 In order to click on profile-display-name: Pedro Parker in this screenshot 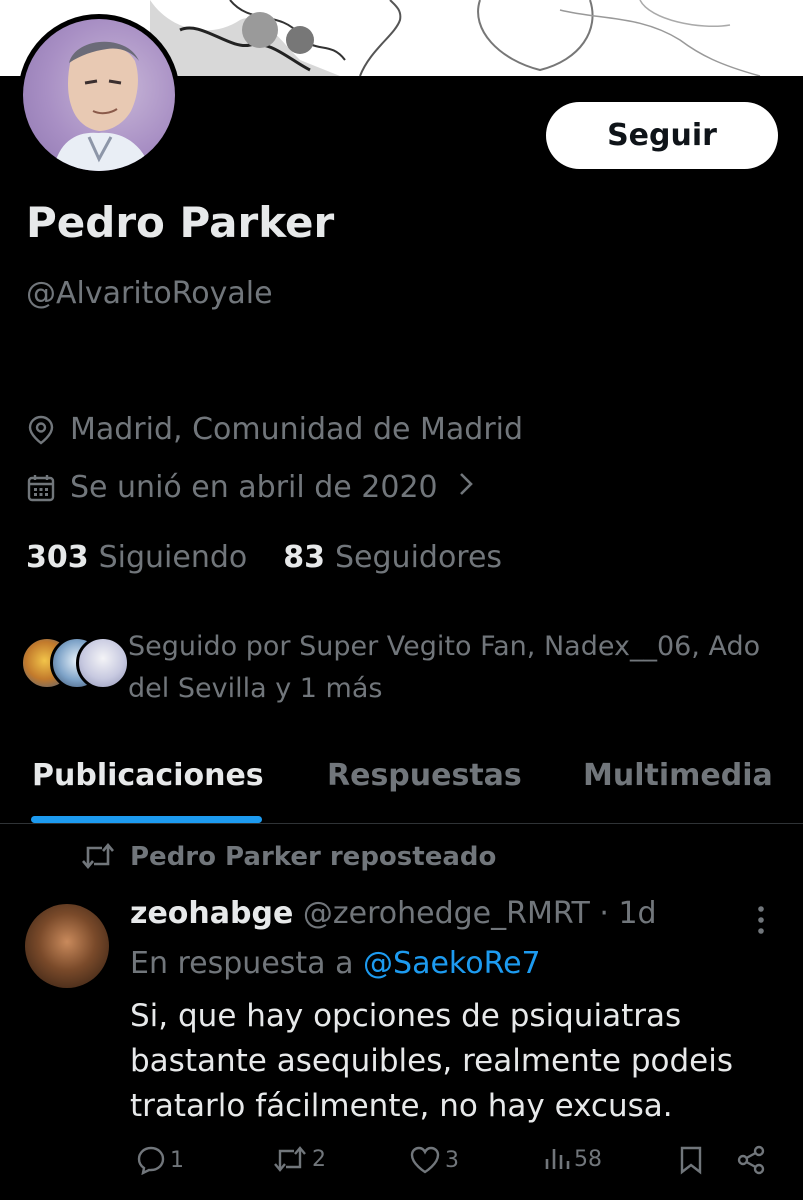, I will do `click(180, 222)`.